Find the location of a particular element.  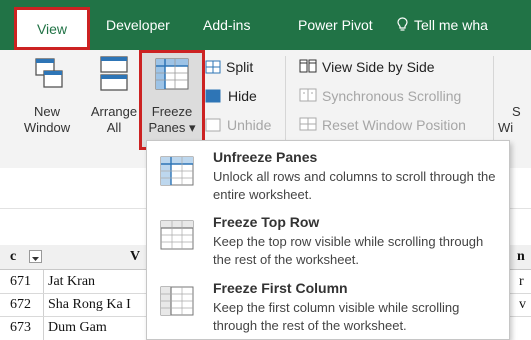

tab-power-pivot: Power Pivot is located at coordinates (335, 25).